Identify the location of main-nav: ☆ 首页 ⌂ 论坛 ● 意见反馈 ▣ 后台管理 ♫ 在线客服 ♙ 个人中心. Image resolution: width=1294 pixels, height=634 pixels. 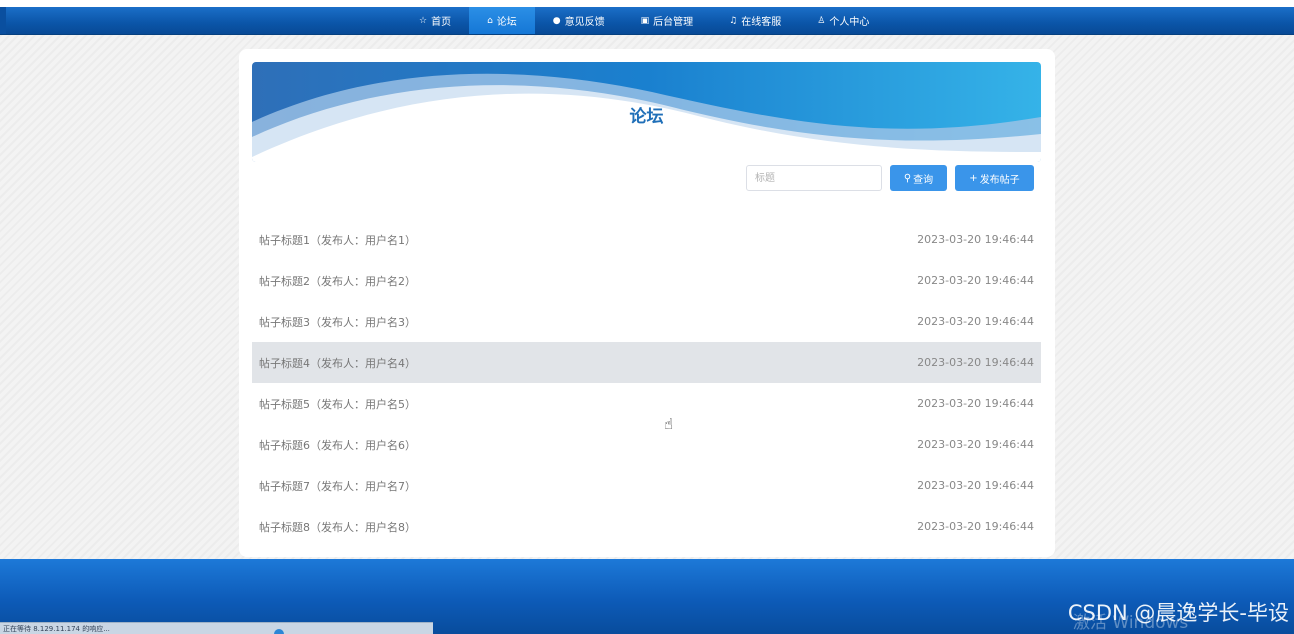
(644, 20).